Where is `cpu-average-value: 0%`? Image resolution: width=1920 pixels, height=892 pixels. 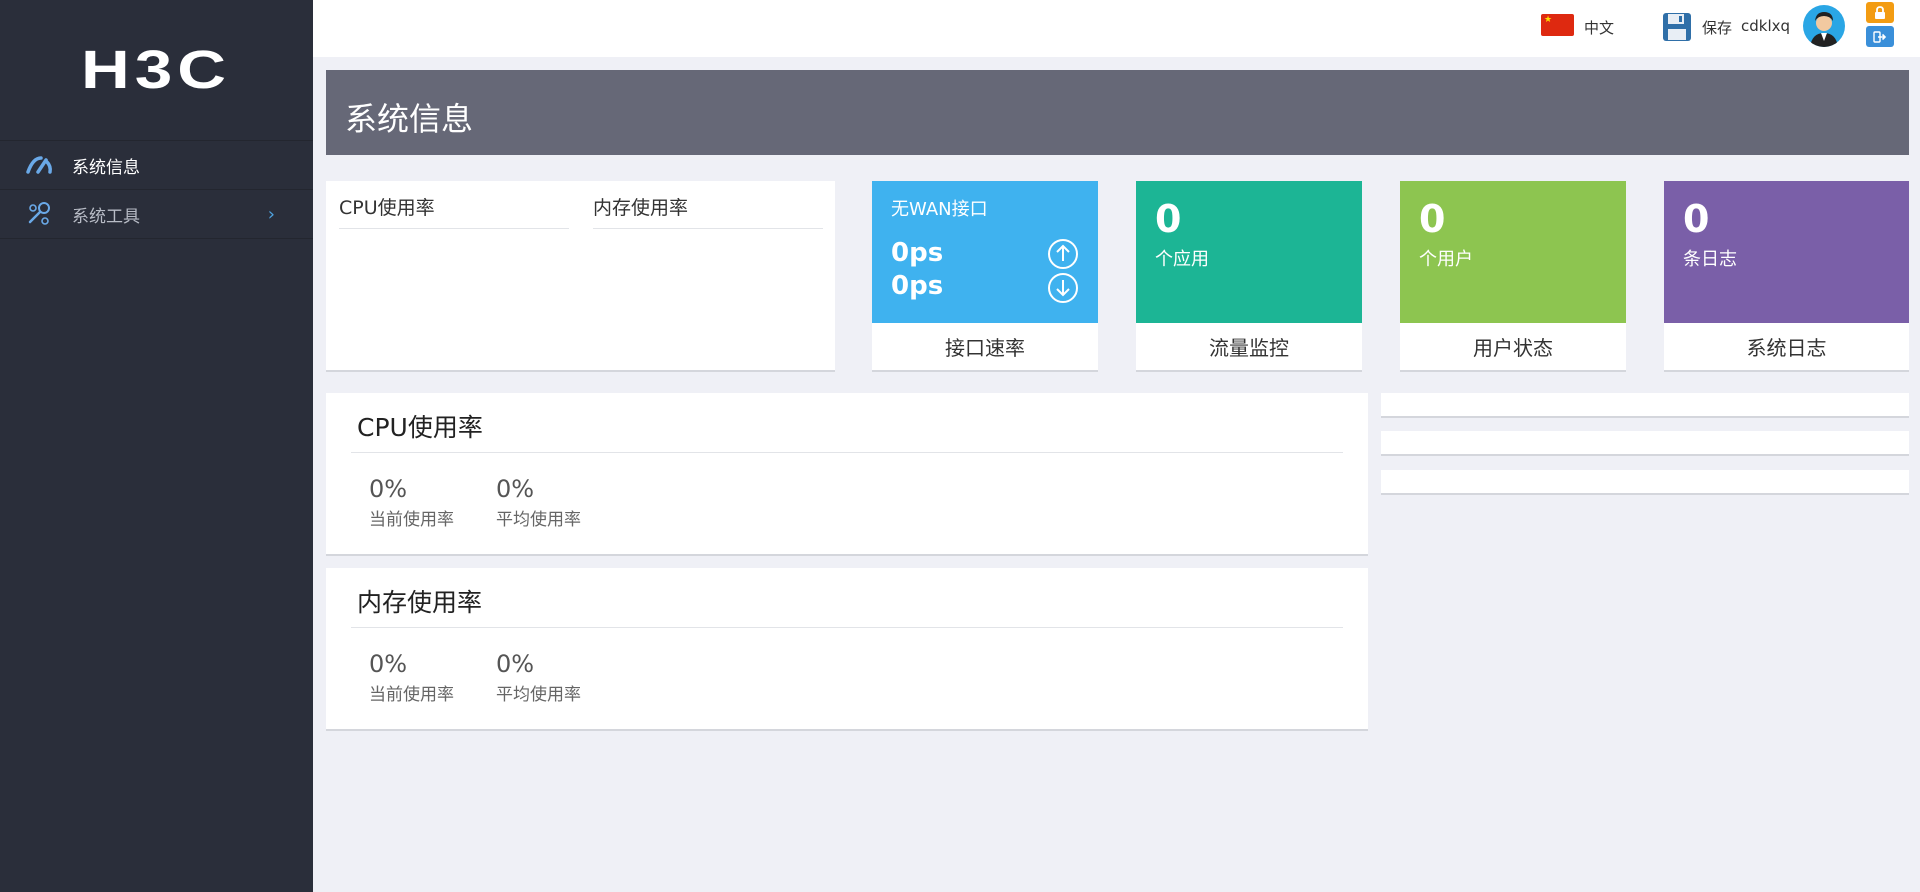
cpu-average-value: 0% is located at coordinates (515, 489).